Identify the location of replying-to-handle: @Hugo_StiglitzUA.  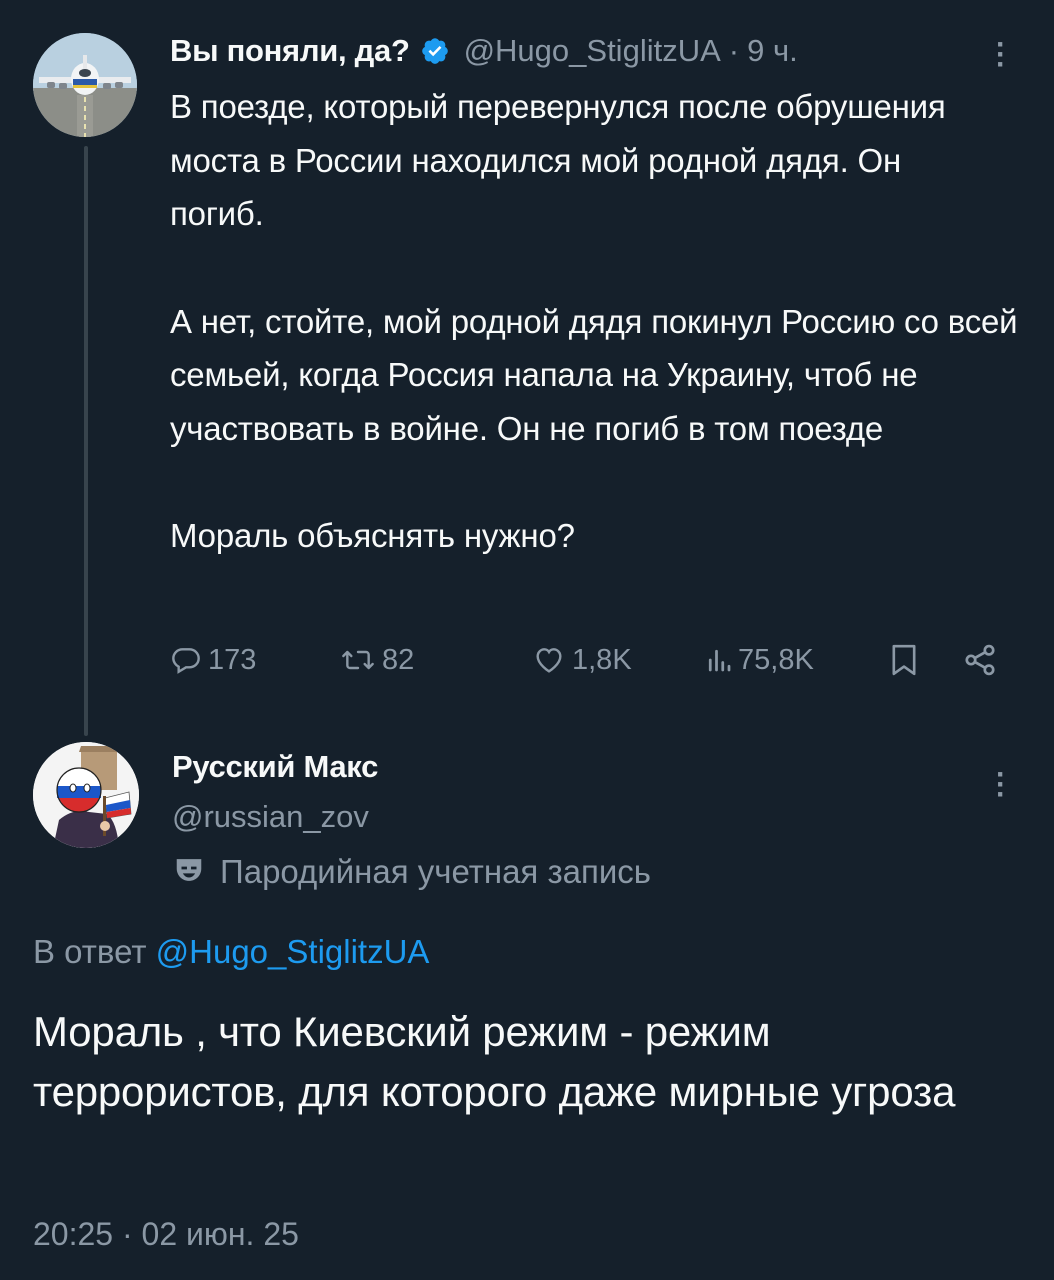
(293, 951).